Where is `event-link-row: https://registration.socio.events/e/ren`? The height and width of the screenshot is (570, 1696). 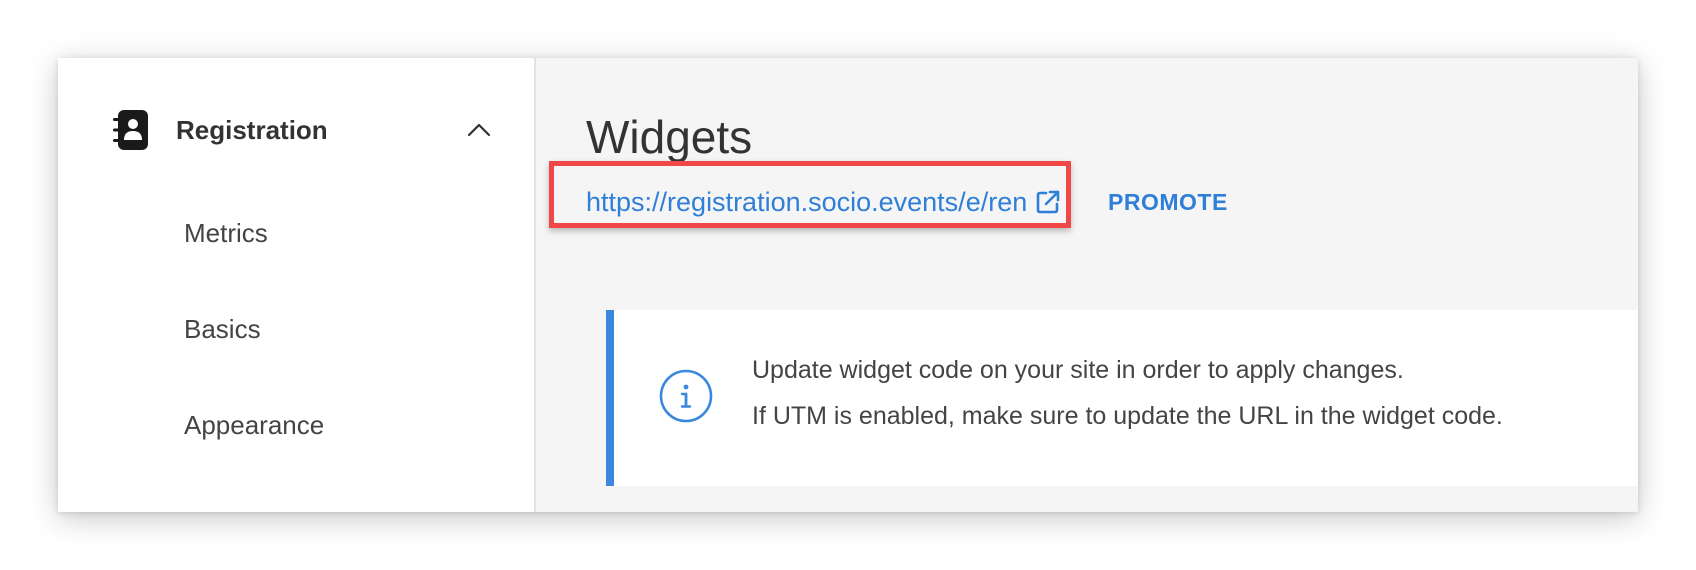 event-link-row: https://registration.socio.events/e/ren is located at coordinates (823, 202).